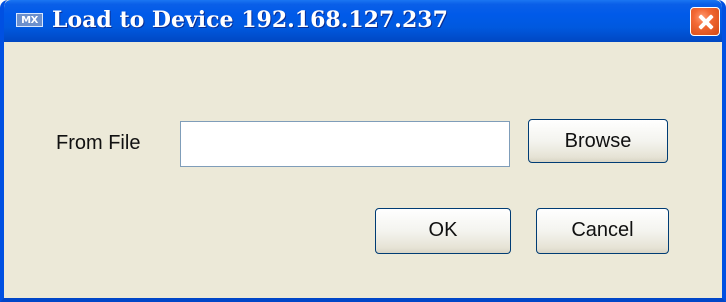 The width and height of the screenshot is (726, 302). What do you see at coordinates (250, 20) in the screenshot?
I see `window-title: Load to Device 192.168.127.237` at bounding box center [250, 20].